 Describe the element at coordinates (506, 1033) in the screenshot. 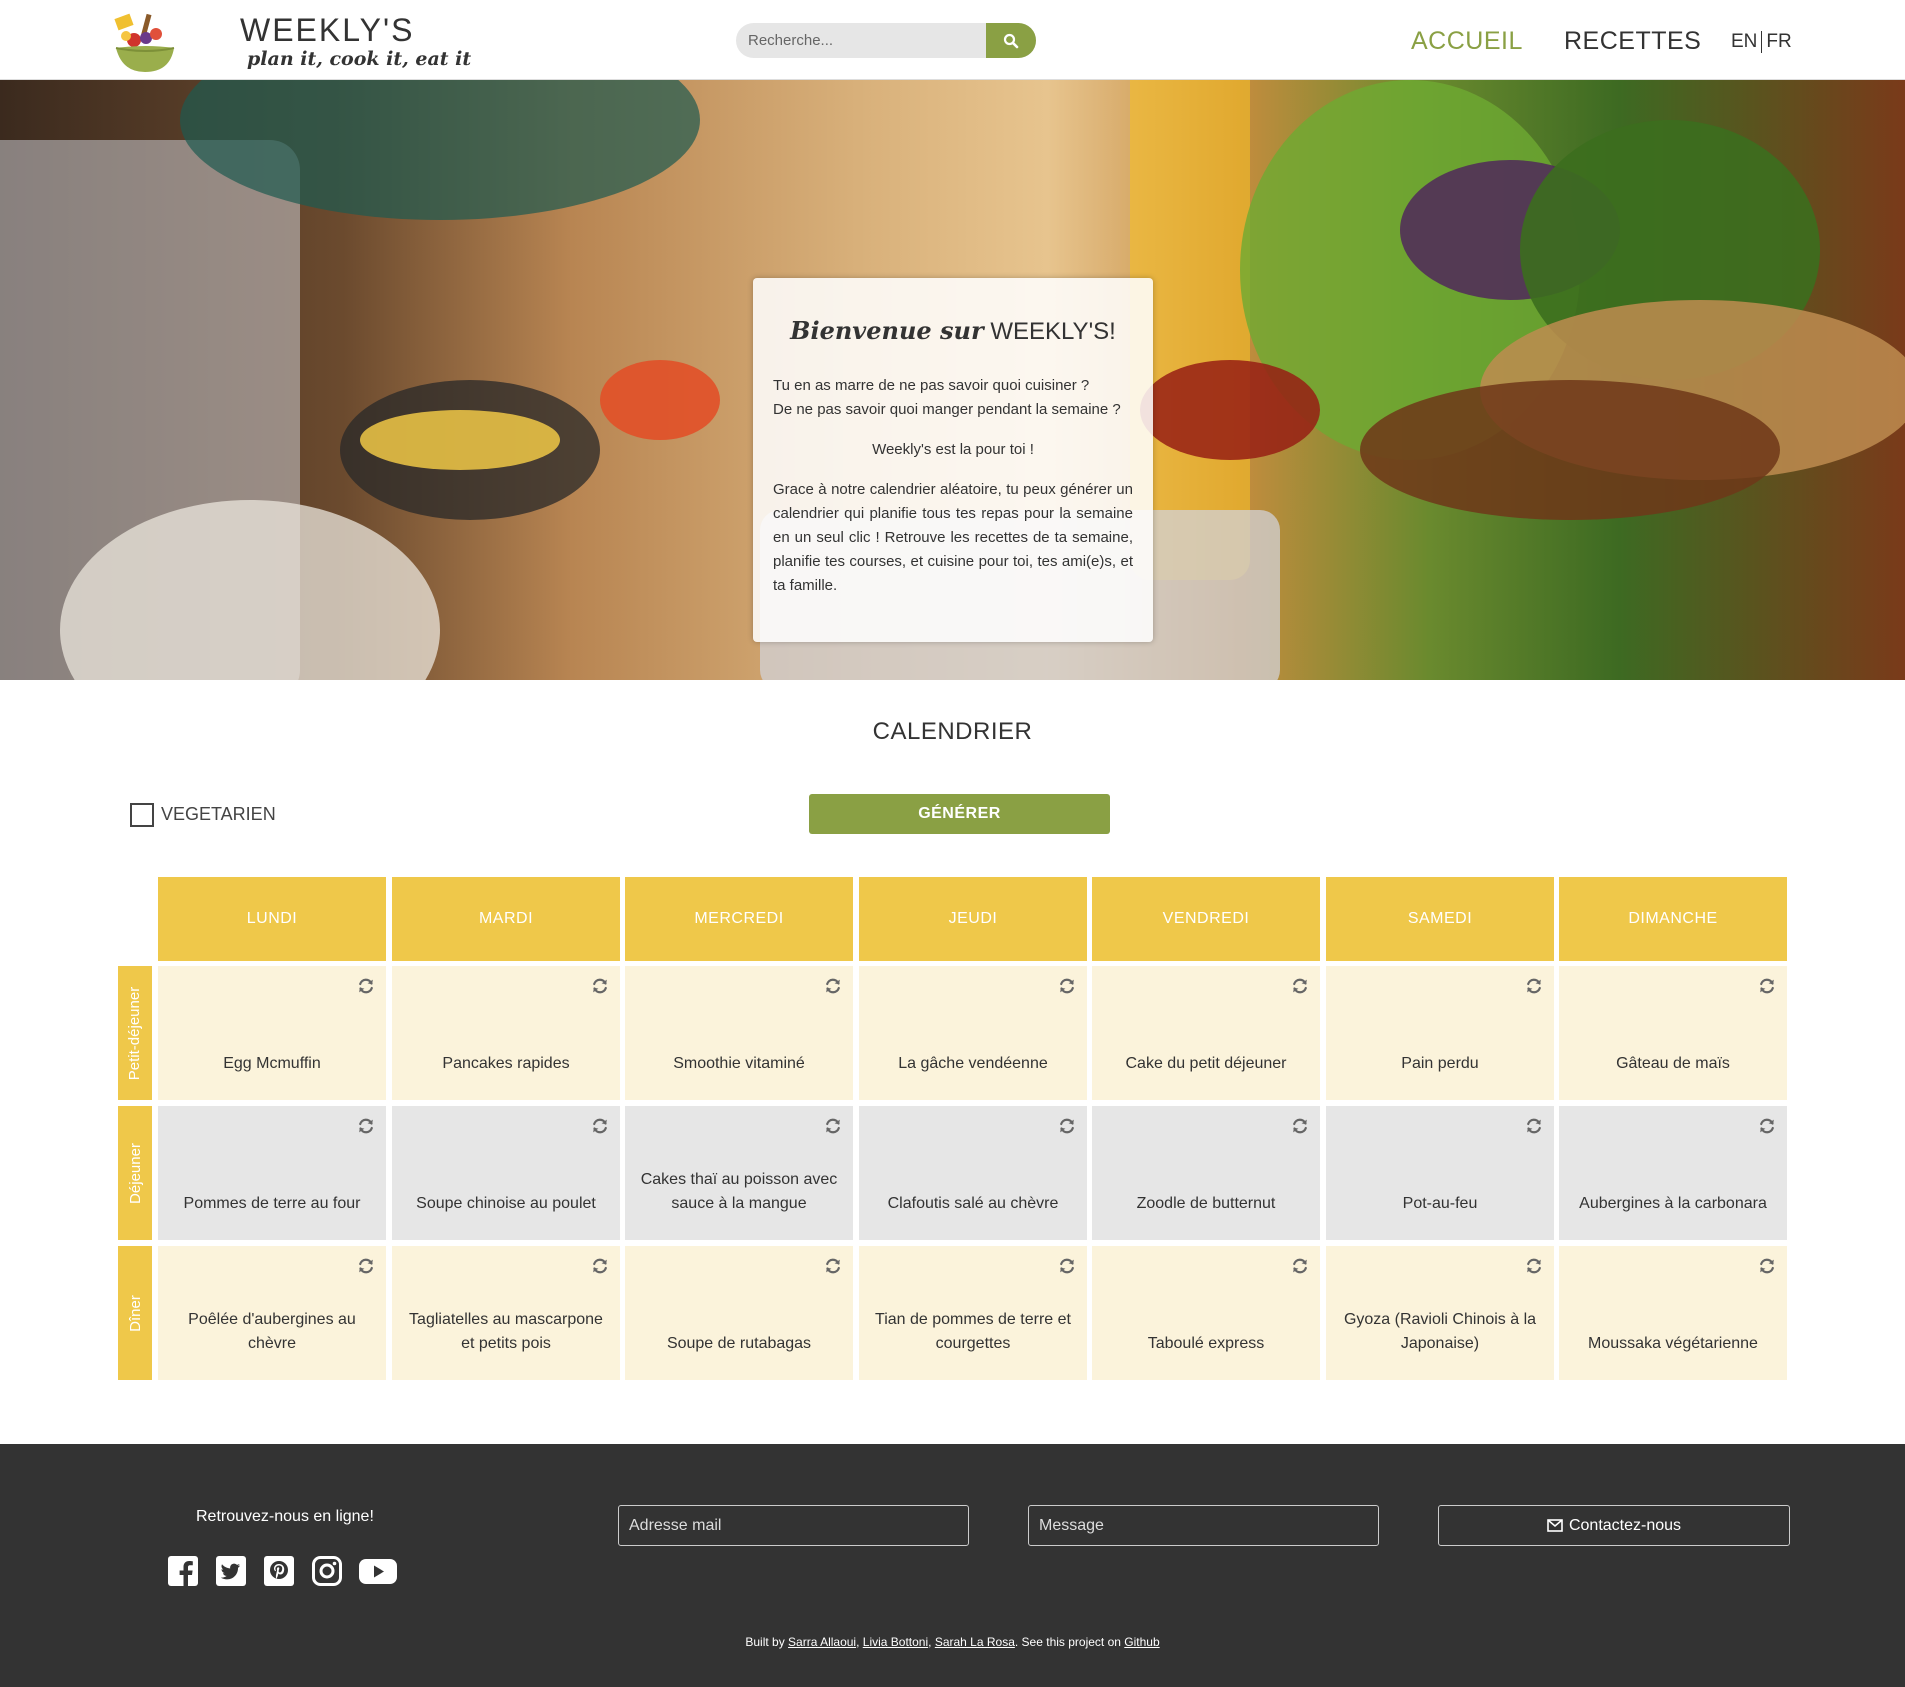

I see `recipe-cell: Pancakes rapides` at that location.